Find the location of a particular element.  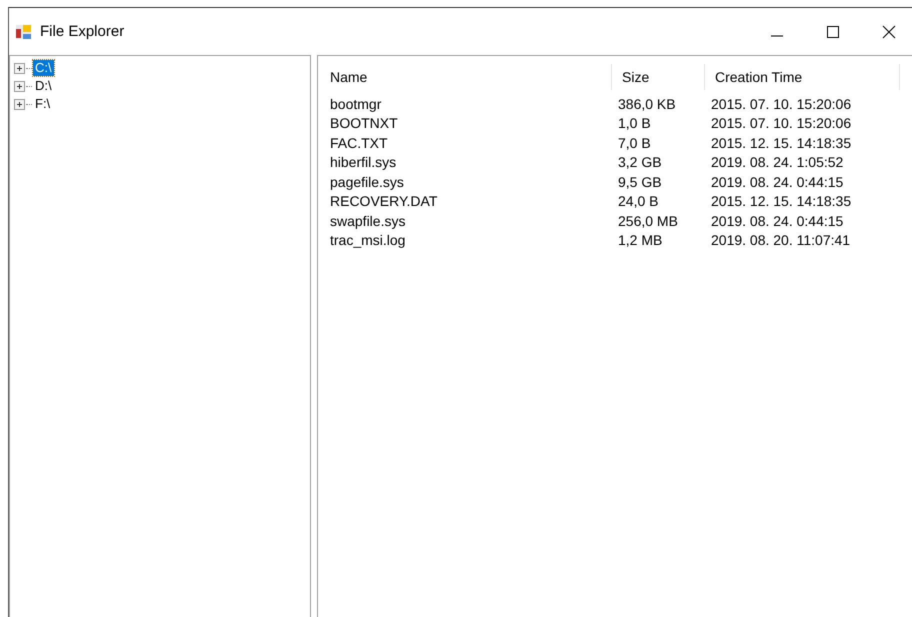

table-cell-text: hiberfil.sys is located at coordinates (363, 162).